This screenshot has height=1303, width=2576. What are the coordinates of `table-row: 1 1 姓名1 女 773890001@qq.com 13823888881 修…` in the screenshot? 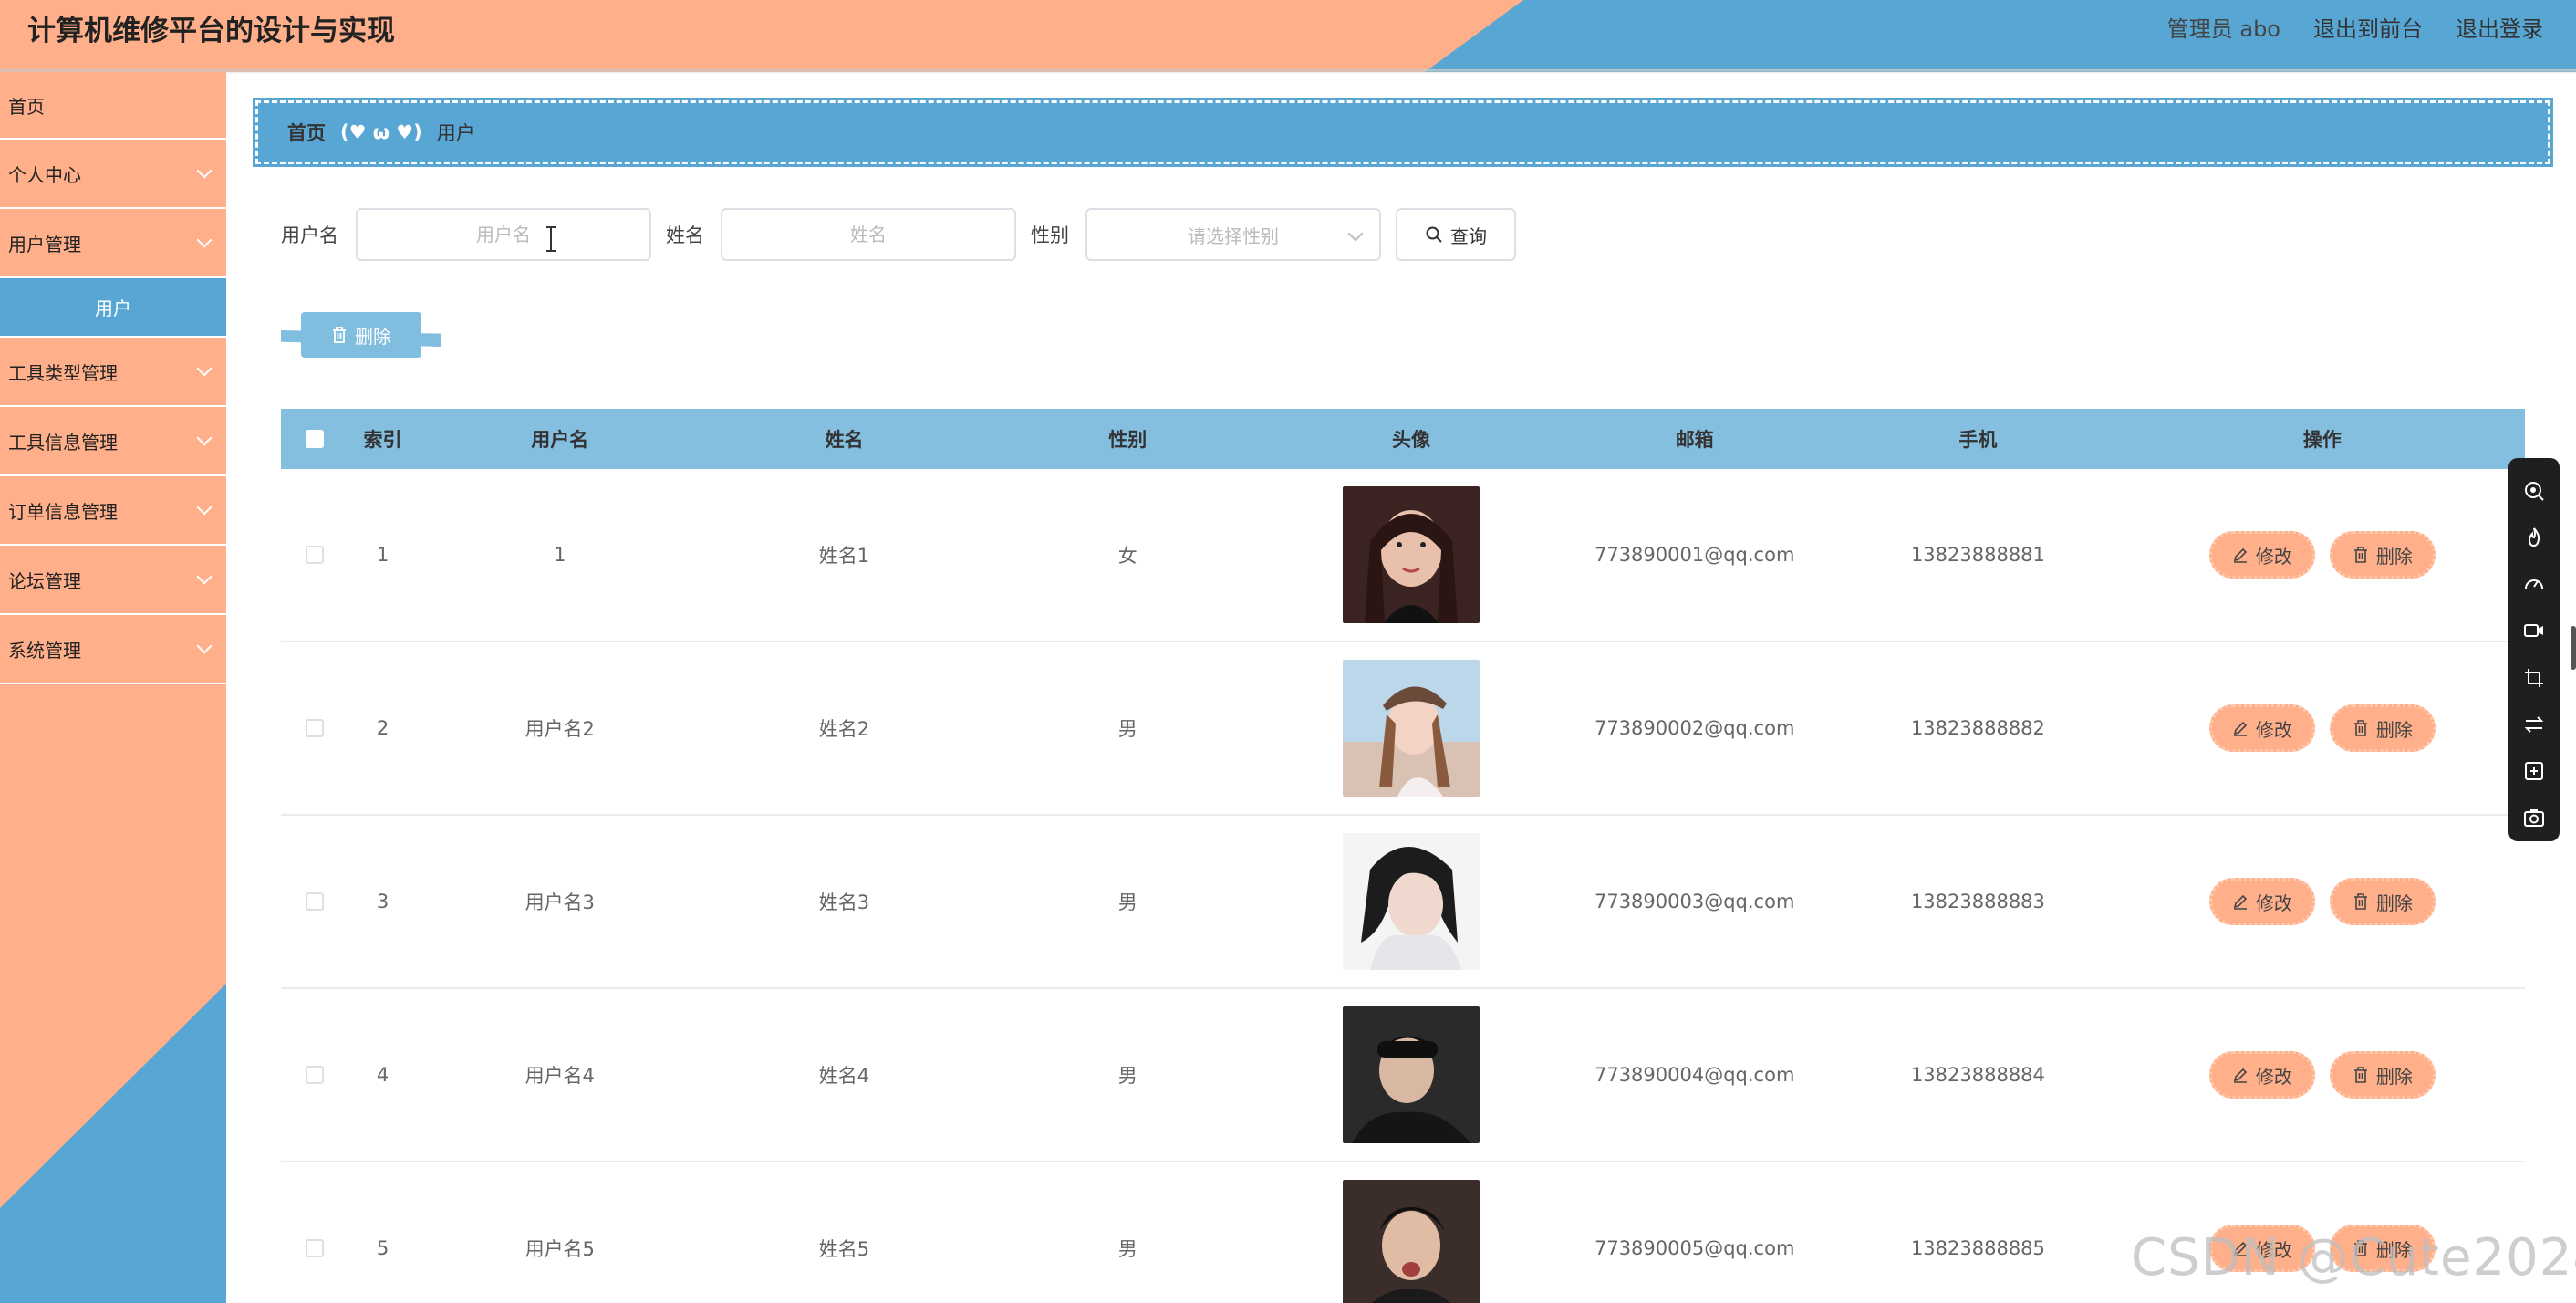 It's located at (1403, 555).